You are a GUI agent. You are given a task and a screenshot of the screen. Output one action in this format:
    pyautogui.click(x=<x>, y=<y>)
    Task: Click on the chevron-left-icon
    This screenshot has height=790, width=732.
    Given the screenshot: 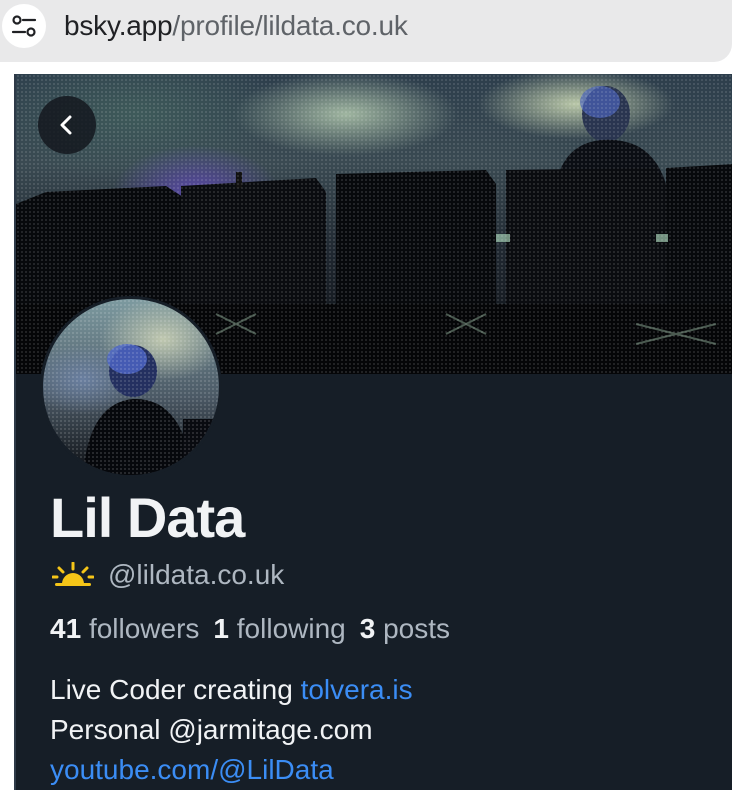 What is the action you would take?
    pyautogui.click(x=66, y=125)
    